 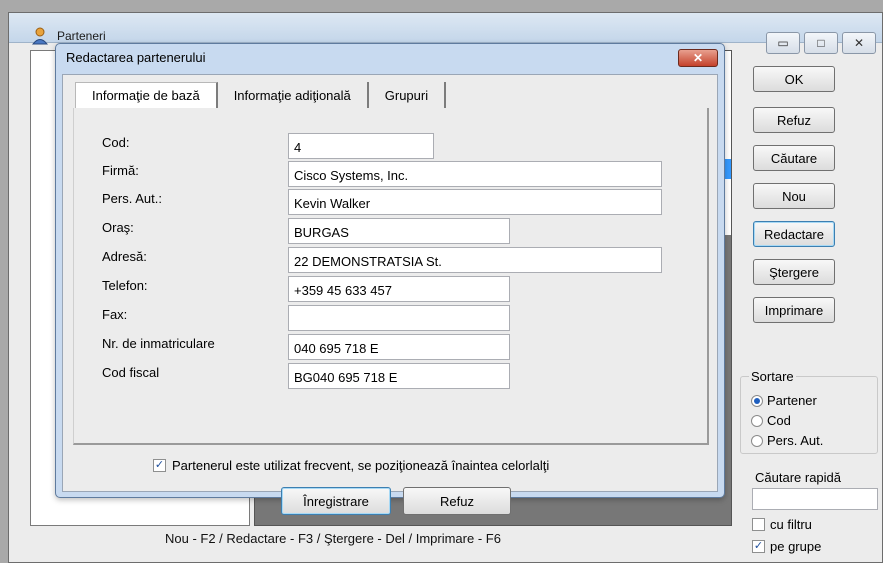 I want to click on cod-fiscal-label: Cod fiscal, so click(x=131, y=372).